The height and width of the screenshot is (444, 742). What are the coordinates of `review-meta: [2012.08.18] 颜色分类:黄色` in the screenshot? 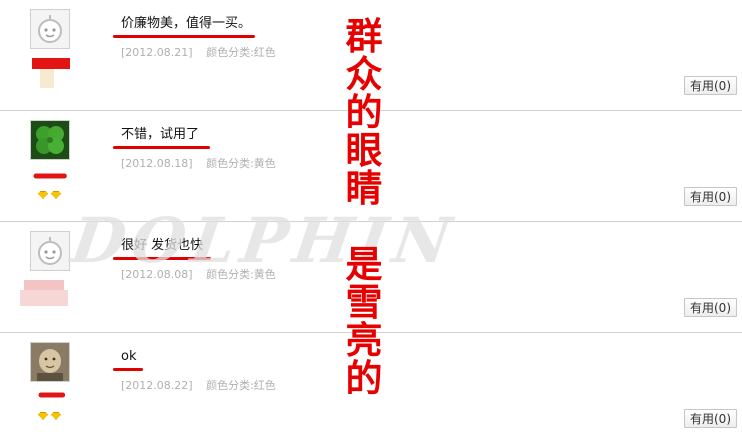 It's located at (198, 163).